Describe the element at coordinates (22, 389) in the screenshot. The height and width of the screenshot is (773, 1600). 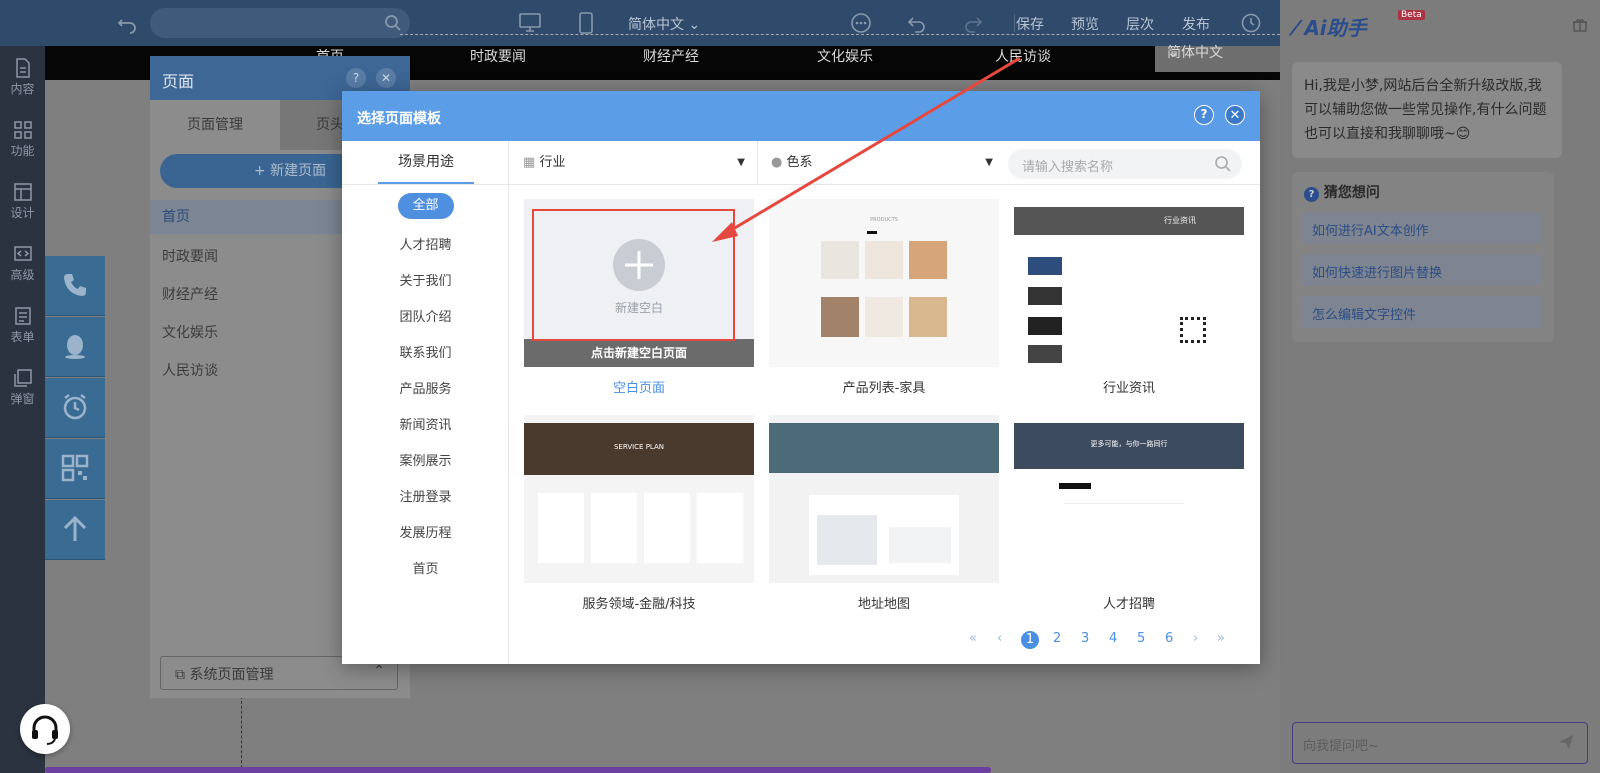
I see `rail-item-popup: 弹窗` at that location.